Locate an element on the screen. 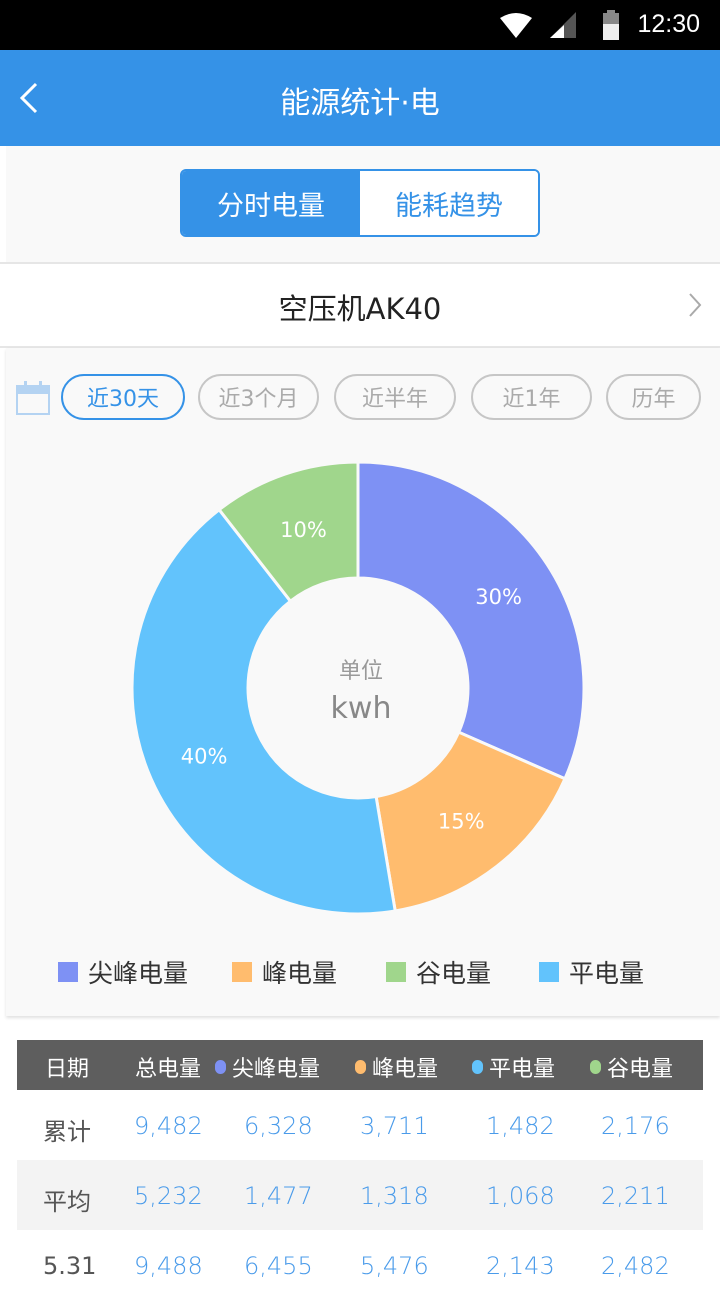 This screenshot has height=1300, width=720. slice-label: 15% is located at coordinates (461, 822).